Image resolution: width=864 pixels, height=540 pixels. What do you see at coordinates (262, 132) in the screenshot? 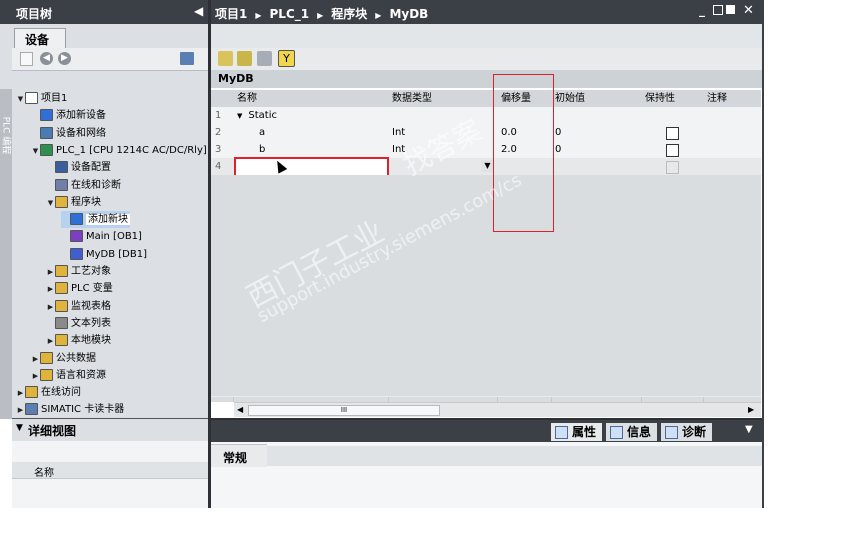
I see `name-cell: a` at bounding box center [262, 132].